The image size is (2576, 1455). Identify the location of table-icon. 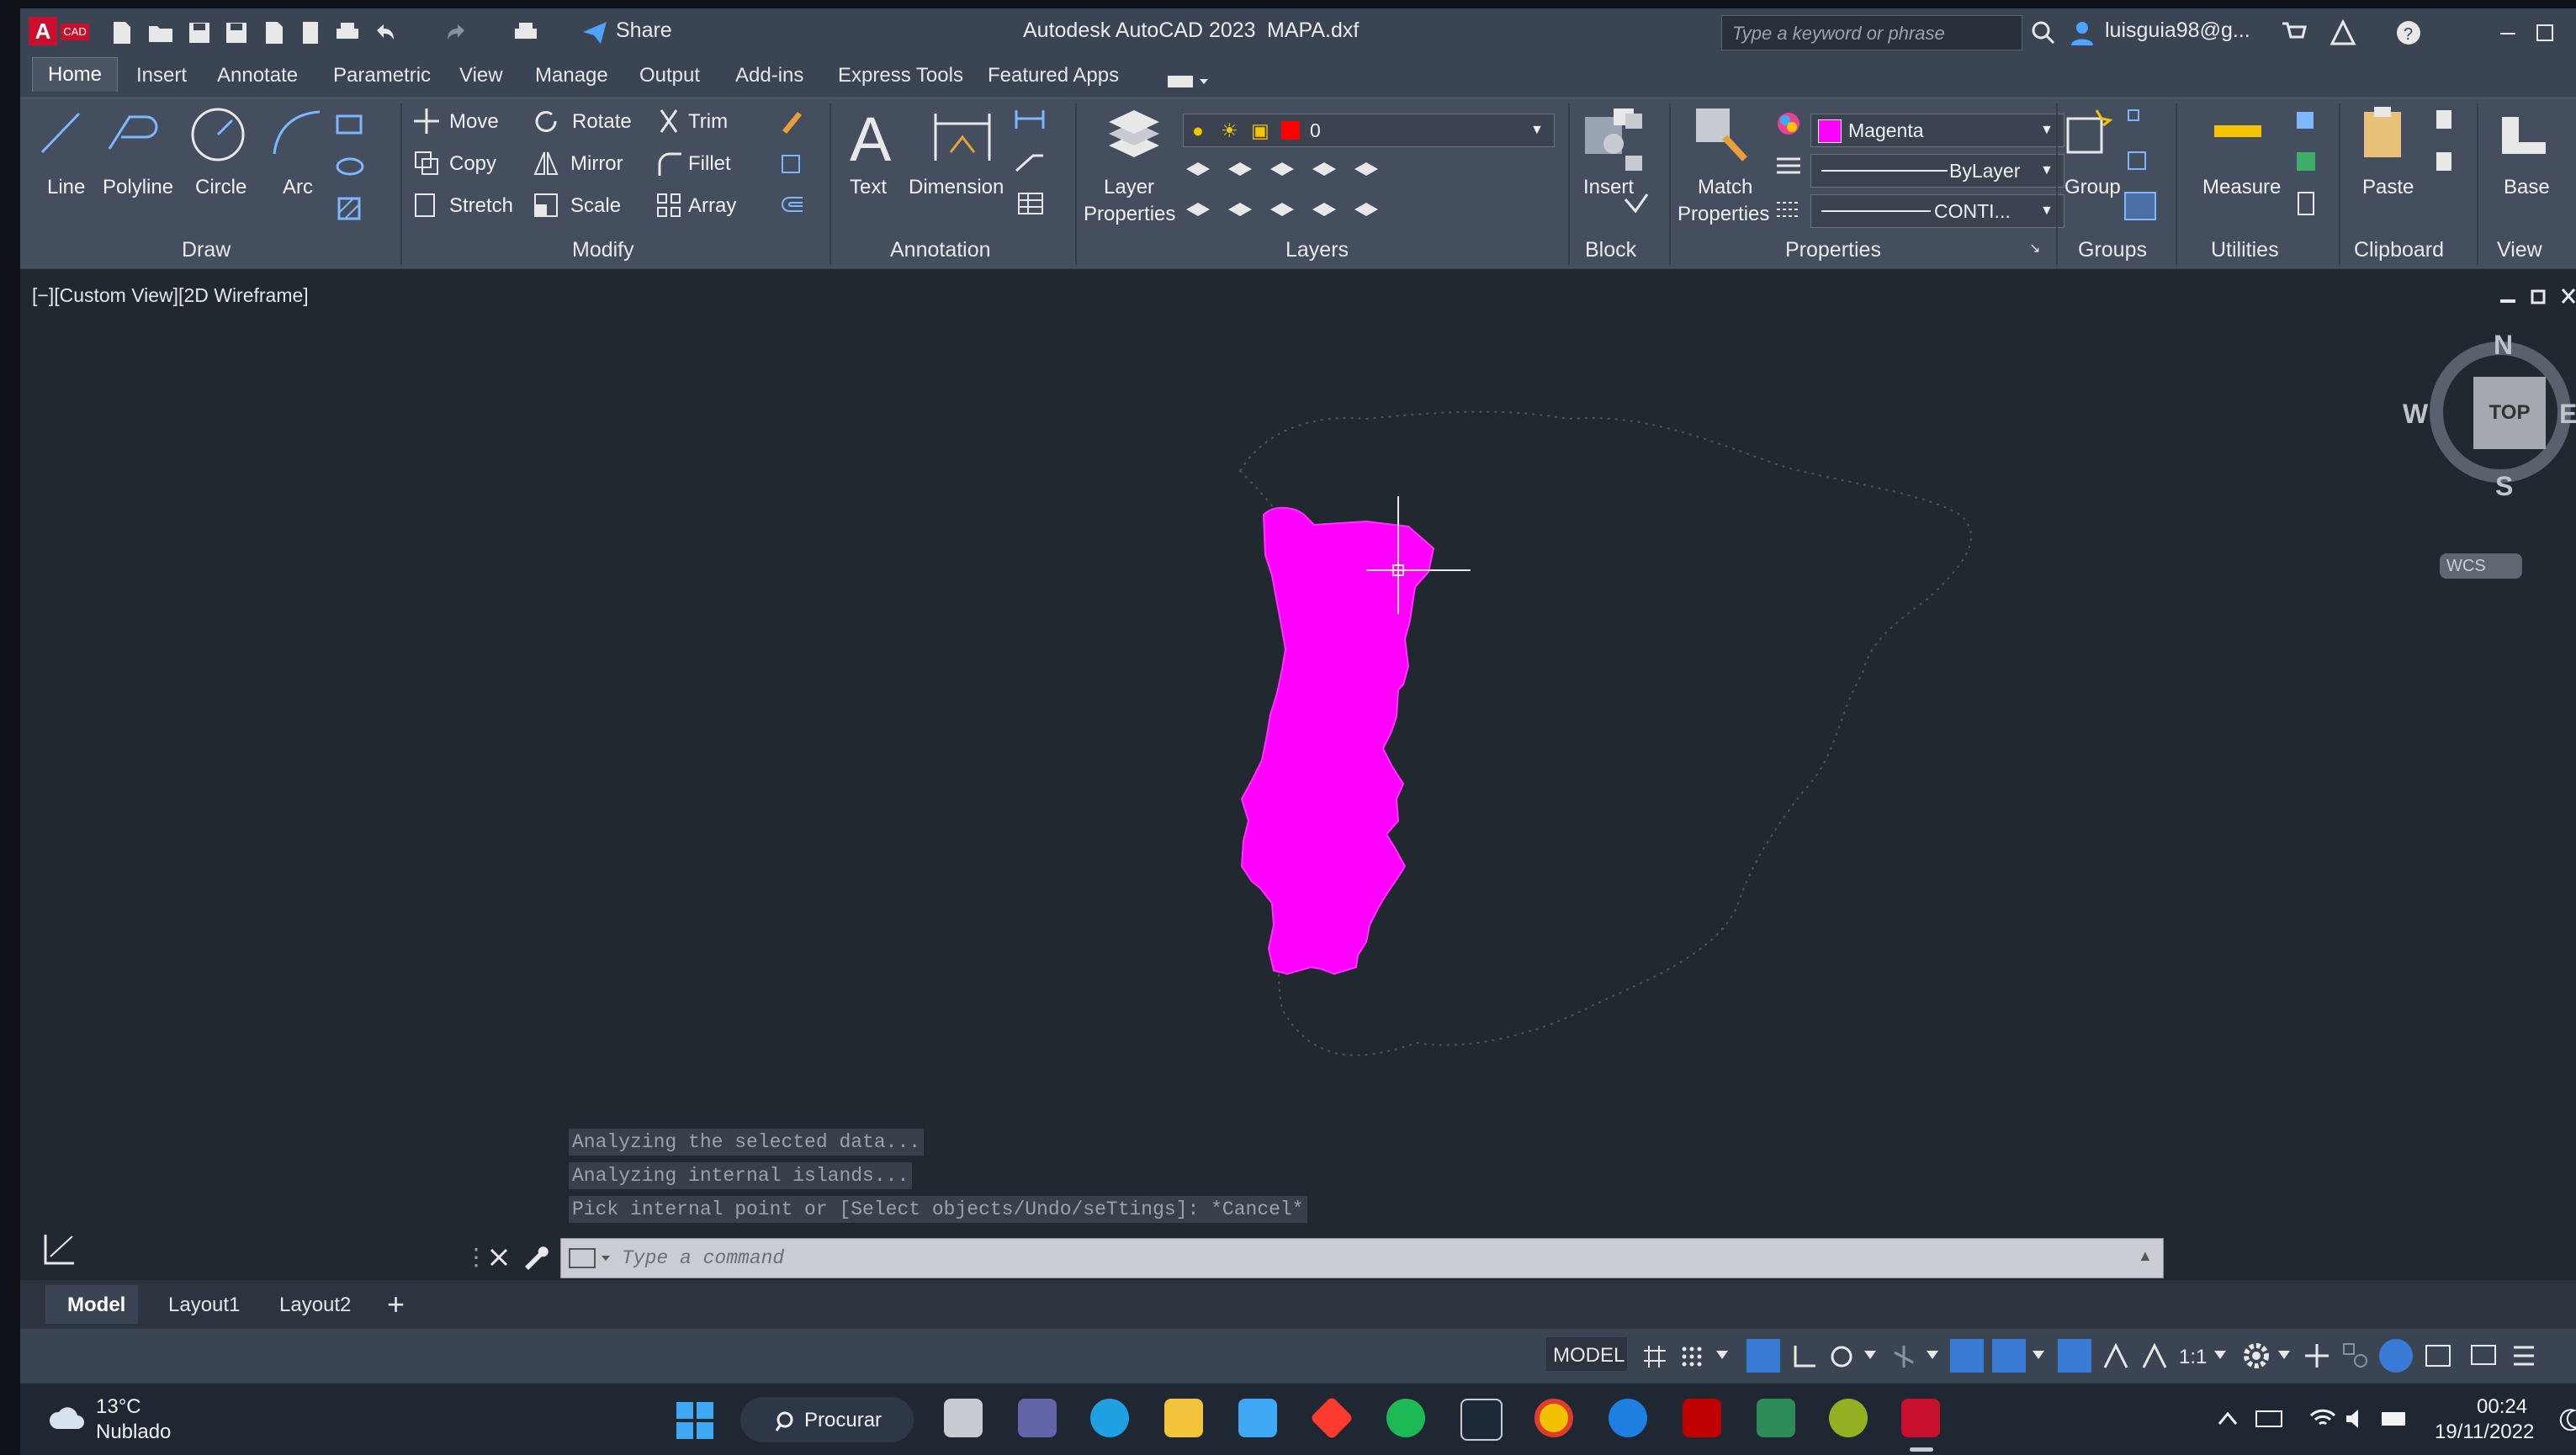
(1030, 203).